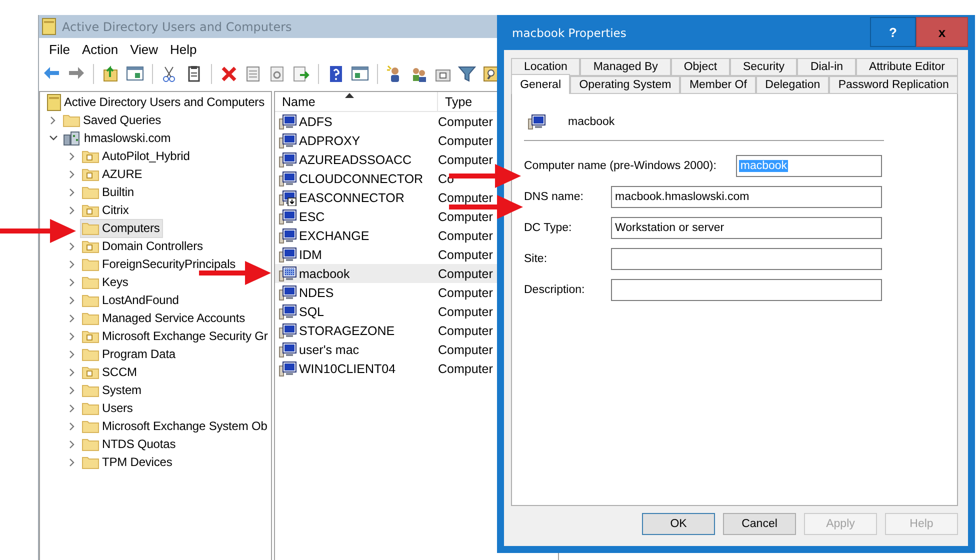  I want to click on tree-item: Program Data, so click(129, 354).